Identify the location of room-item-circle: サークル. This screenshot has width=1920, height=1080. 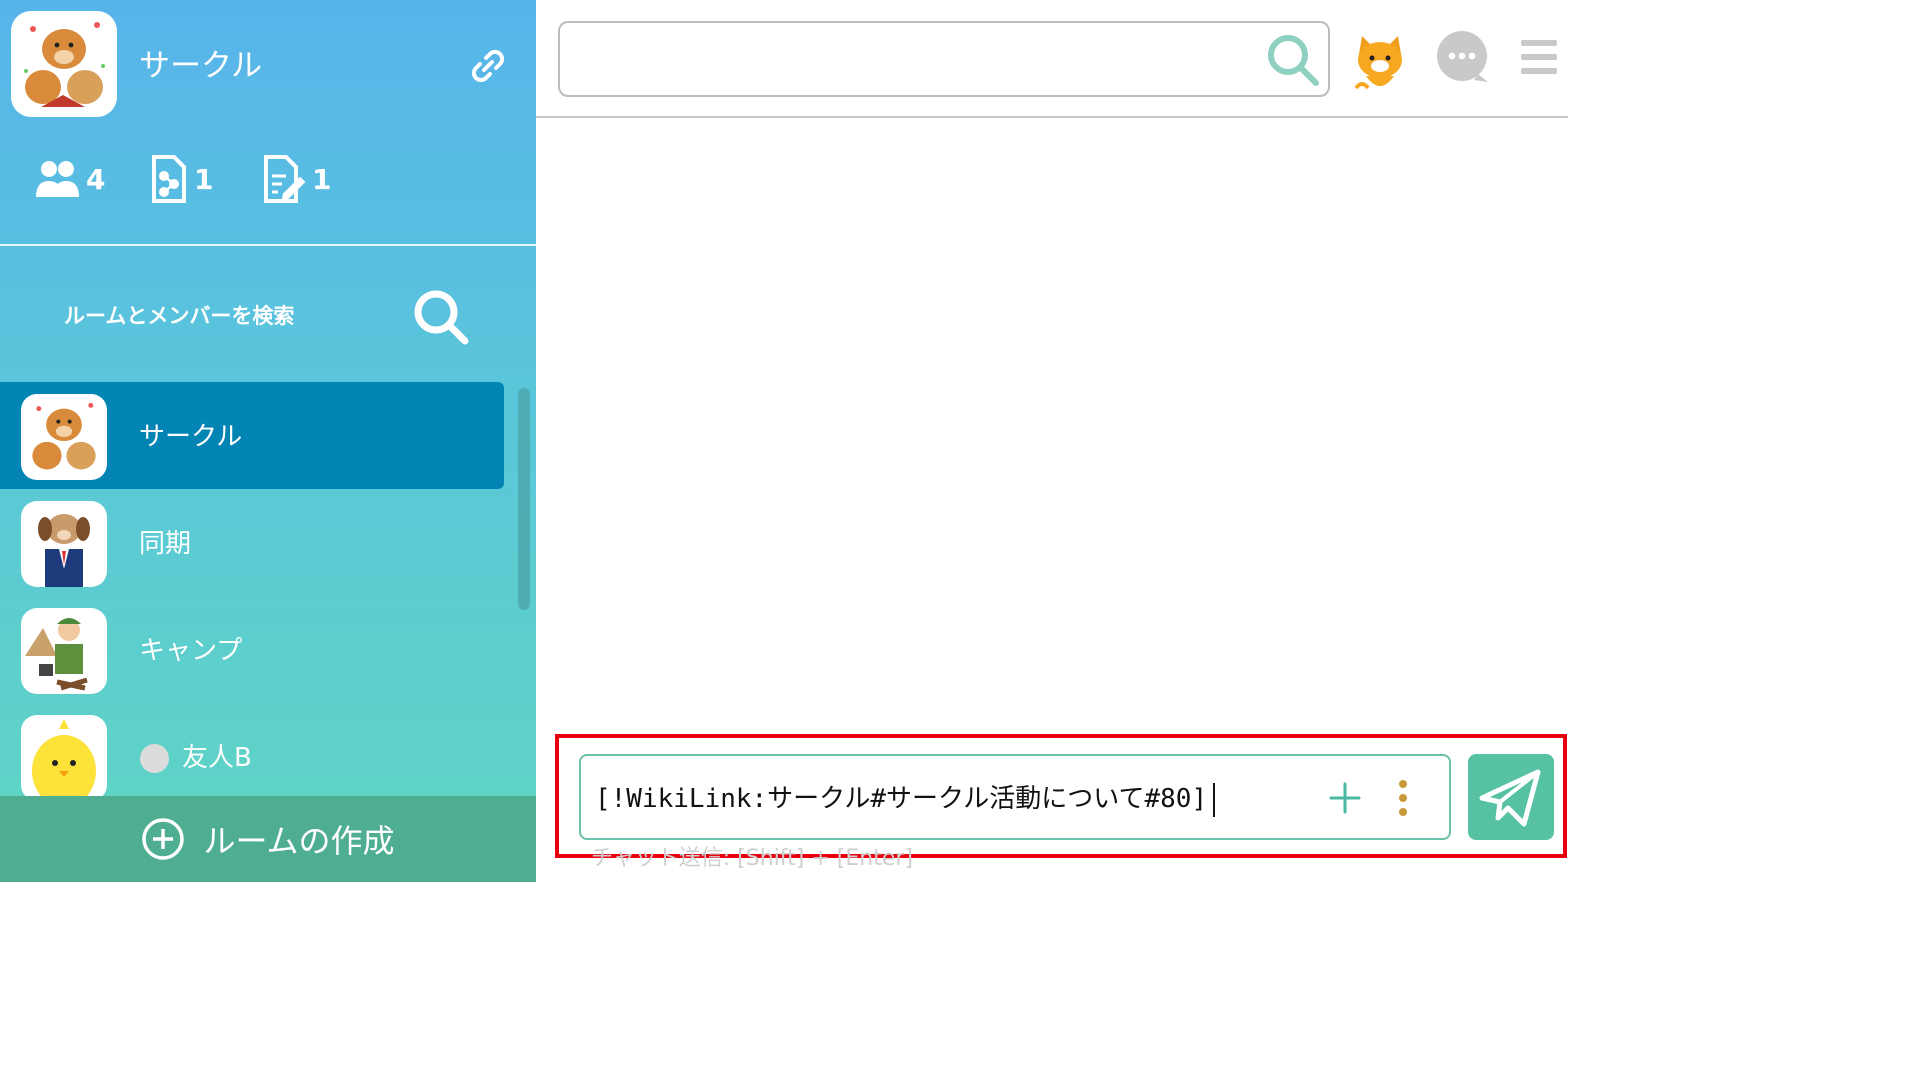
(252, 435).